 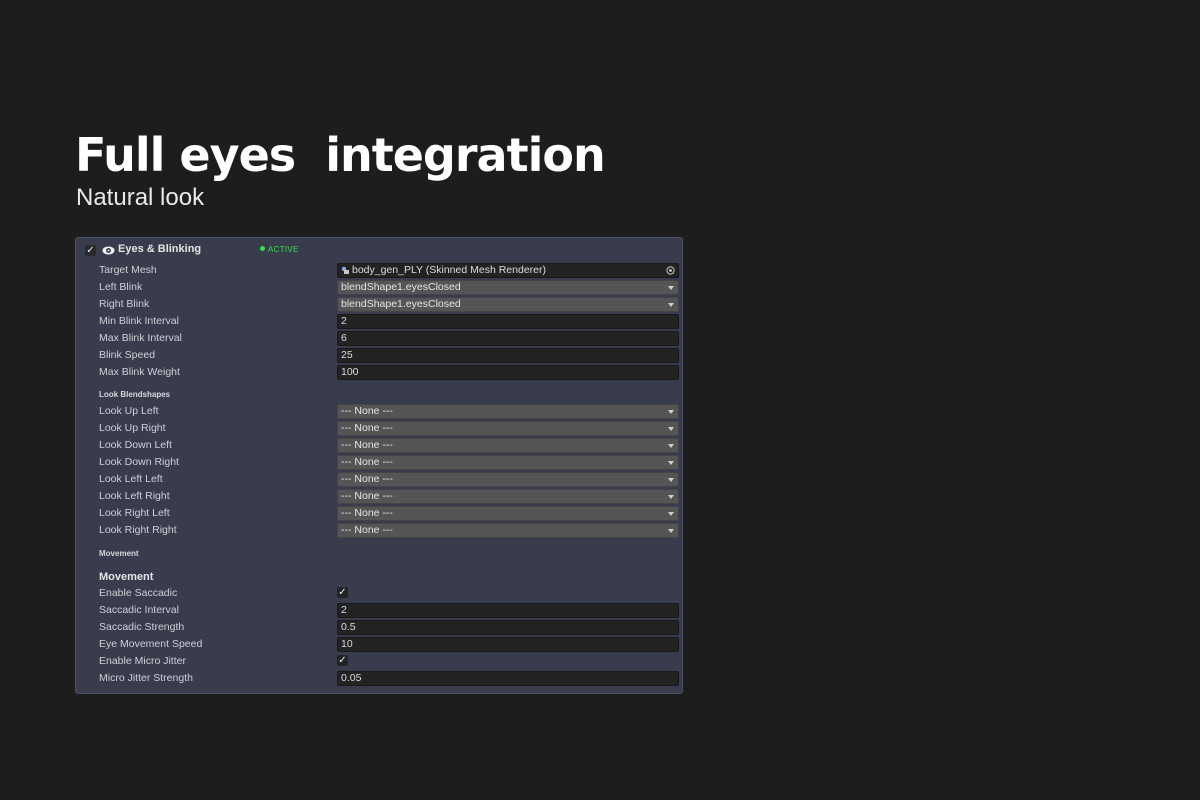 What do you see at coordinates (508, 321) in the screenshot?
I see `min-blink-interval-input: 2` at bounding box center [508, 321].